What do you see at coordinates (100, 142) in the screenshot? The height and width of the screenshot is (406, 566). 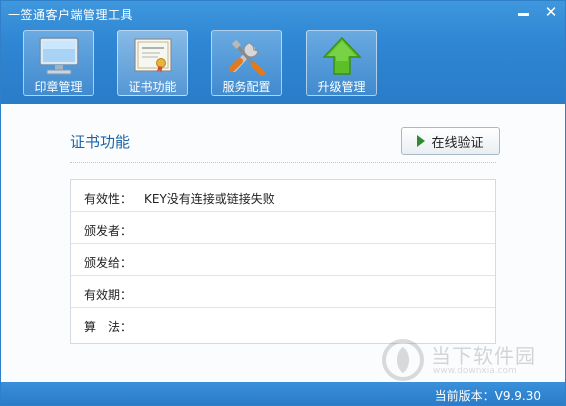 I see `section-title: 证书功能` at bounding box center [100, 142].